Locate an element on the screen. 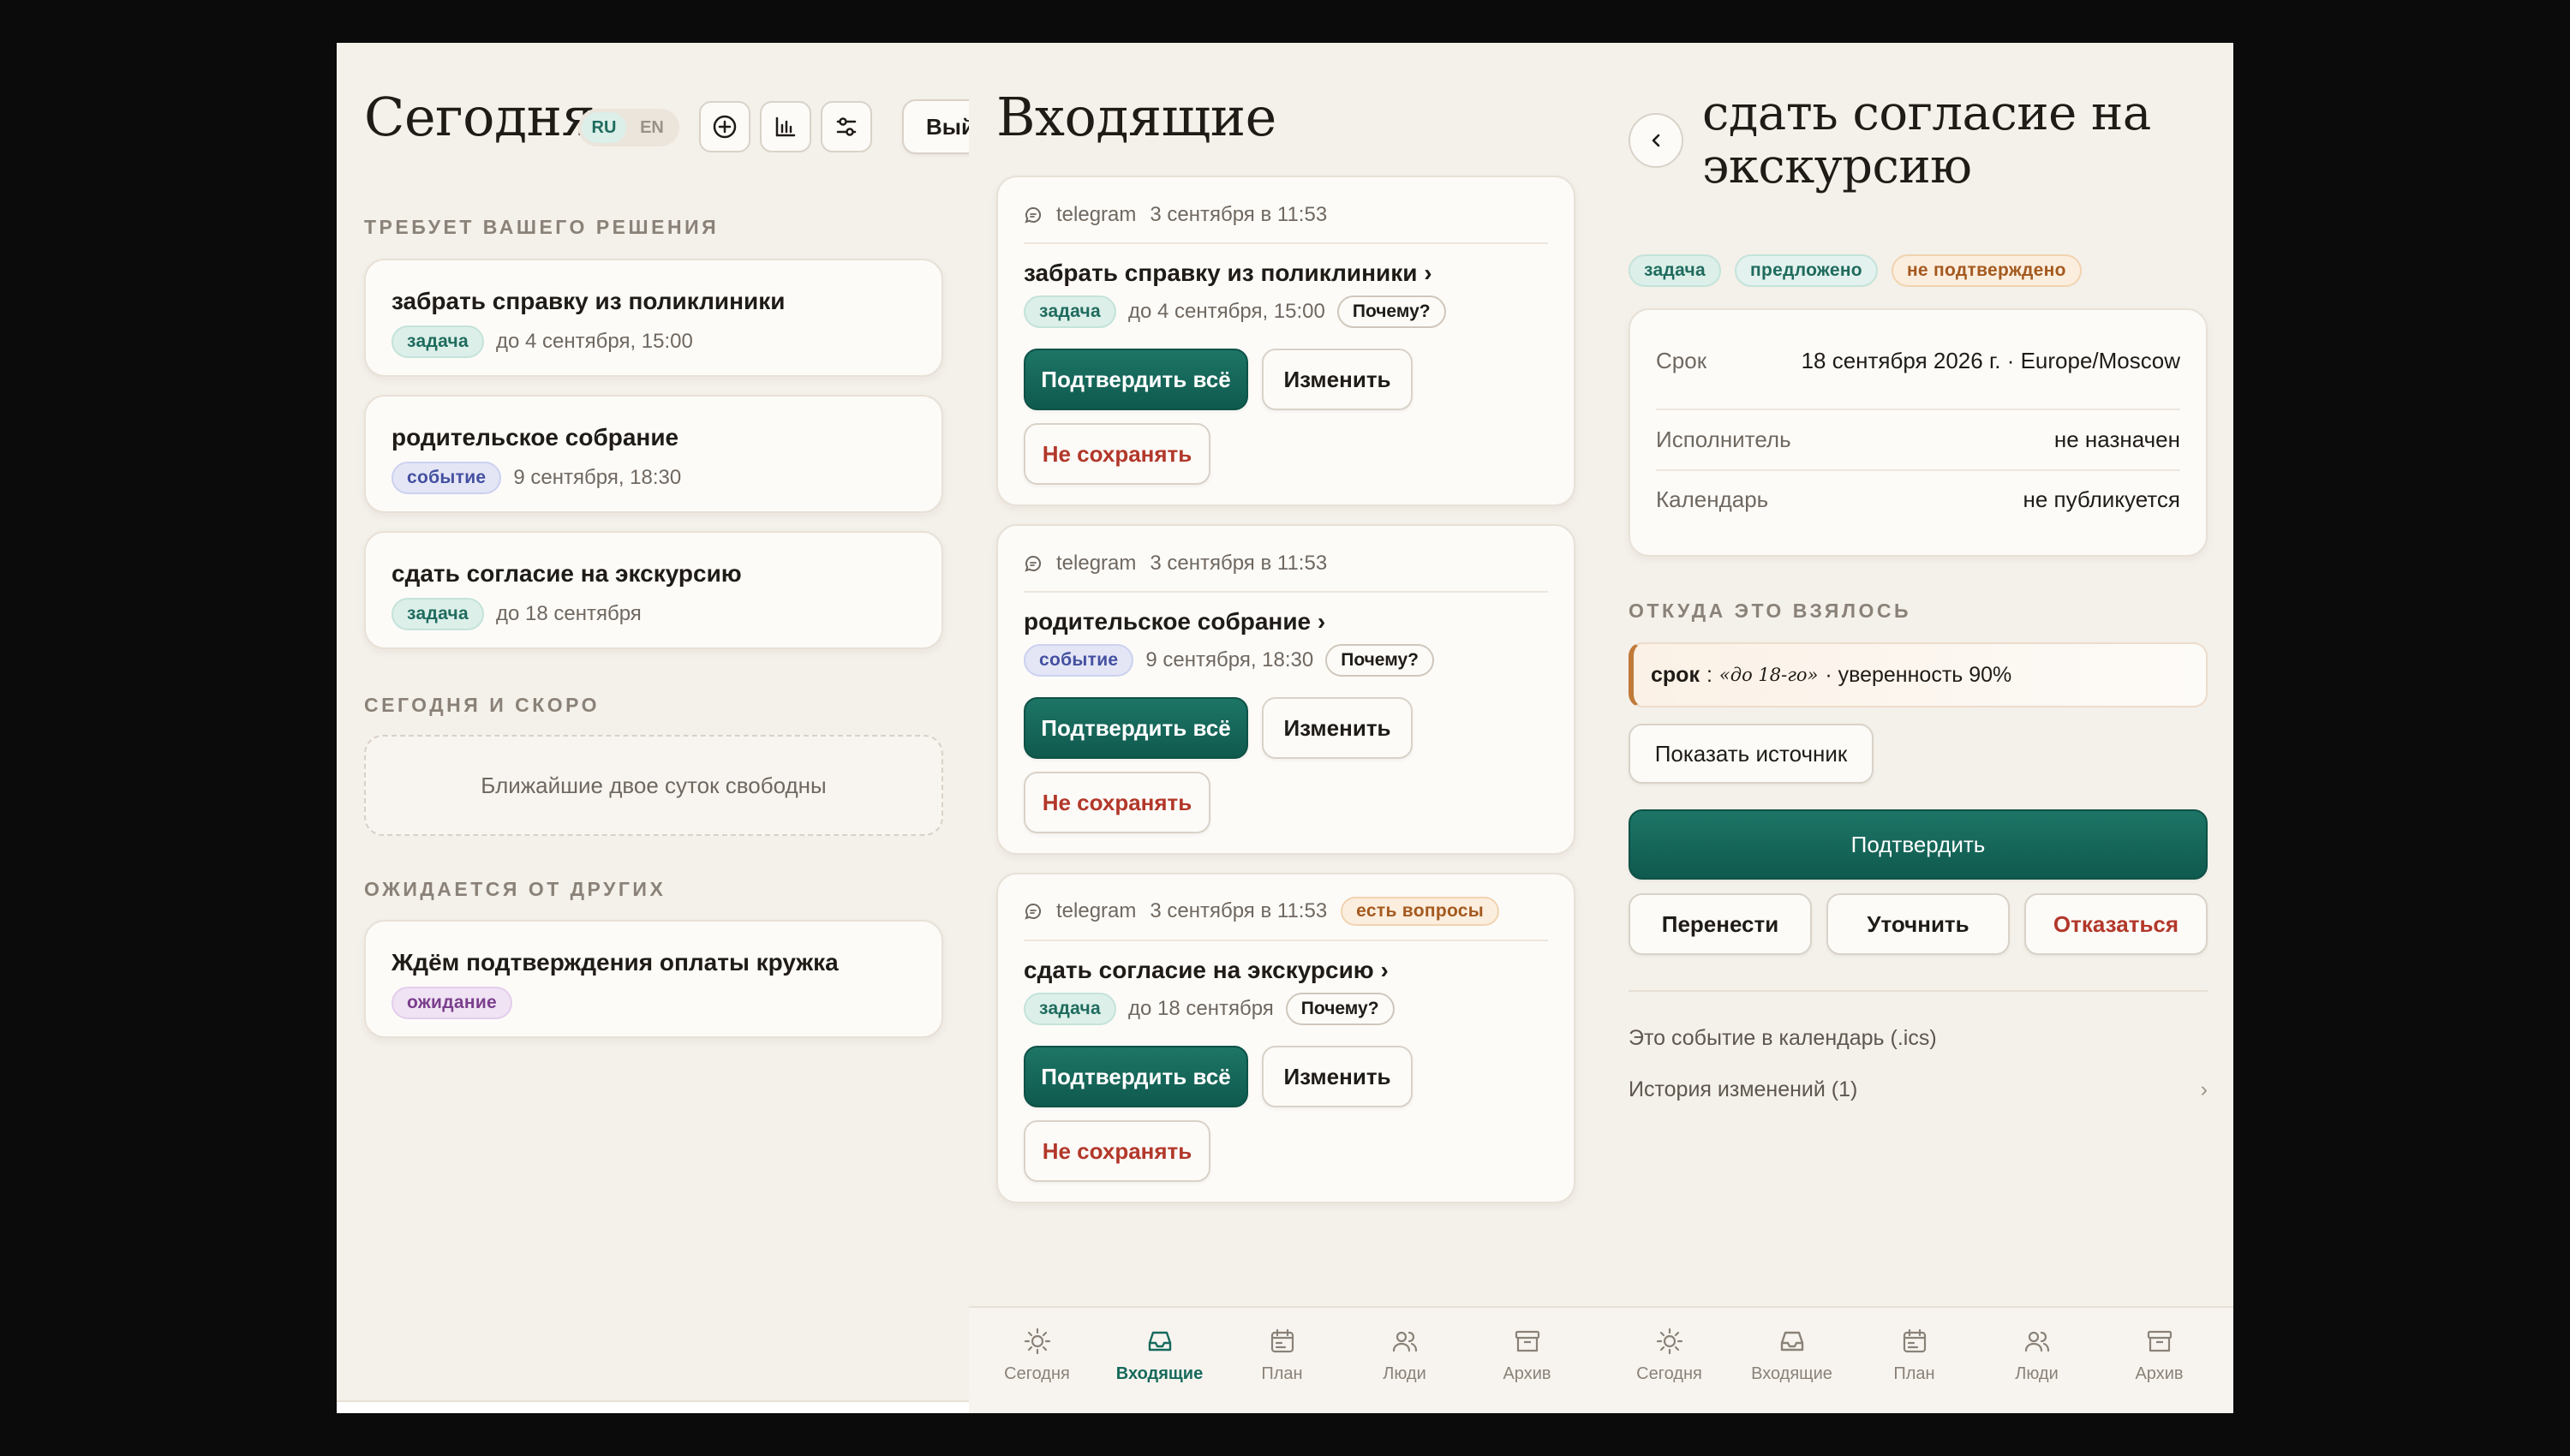  section-label-soon: СЕГОДНЯ И СКОРО is located at coordinates (482, 705).